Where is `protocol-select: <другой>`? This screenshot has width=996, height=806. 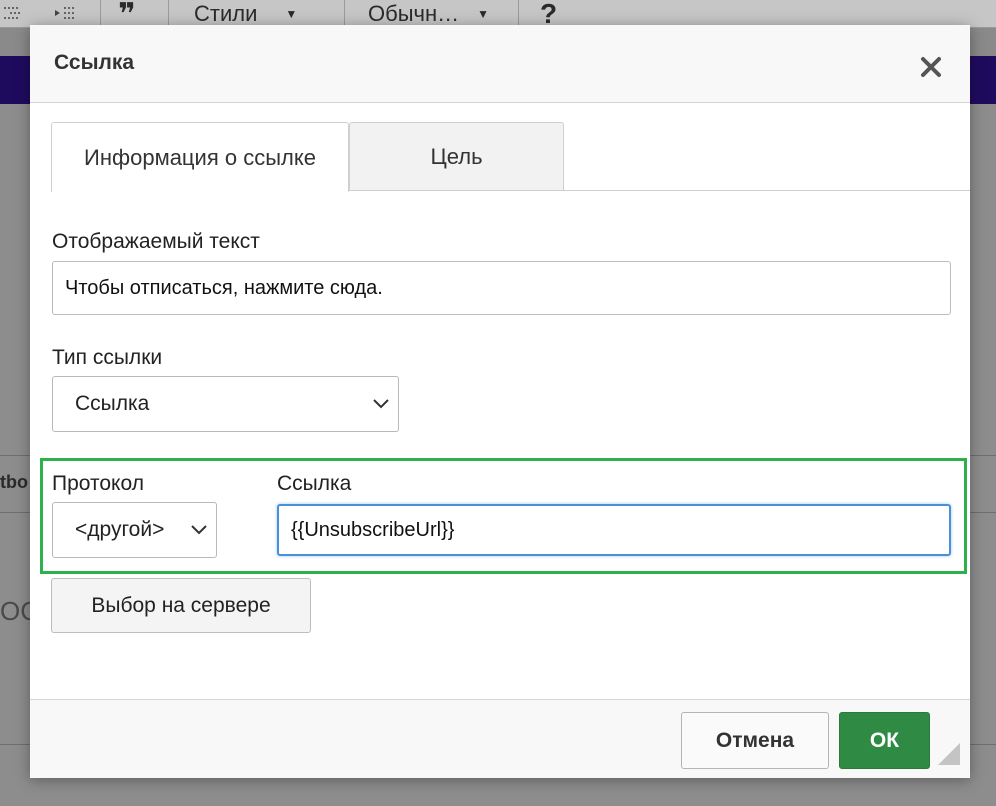 protocol-select: <другой> is located at coordinates (134, 530).